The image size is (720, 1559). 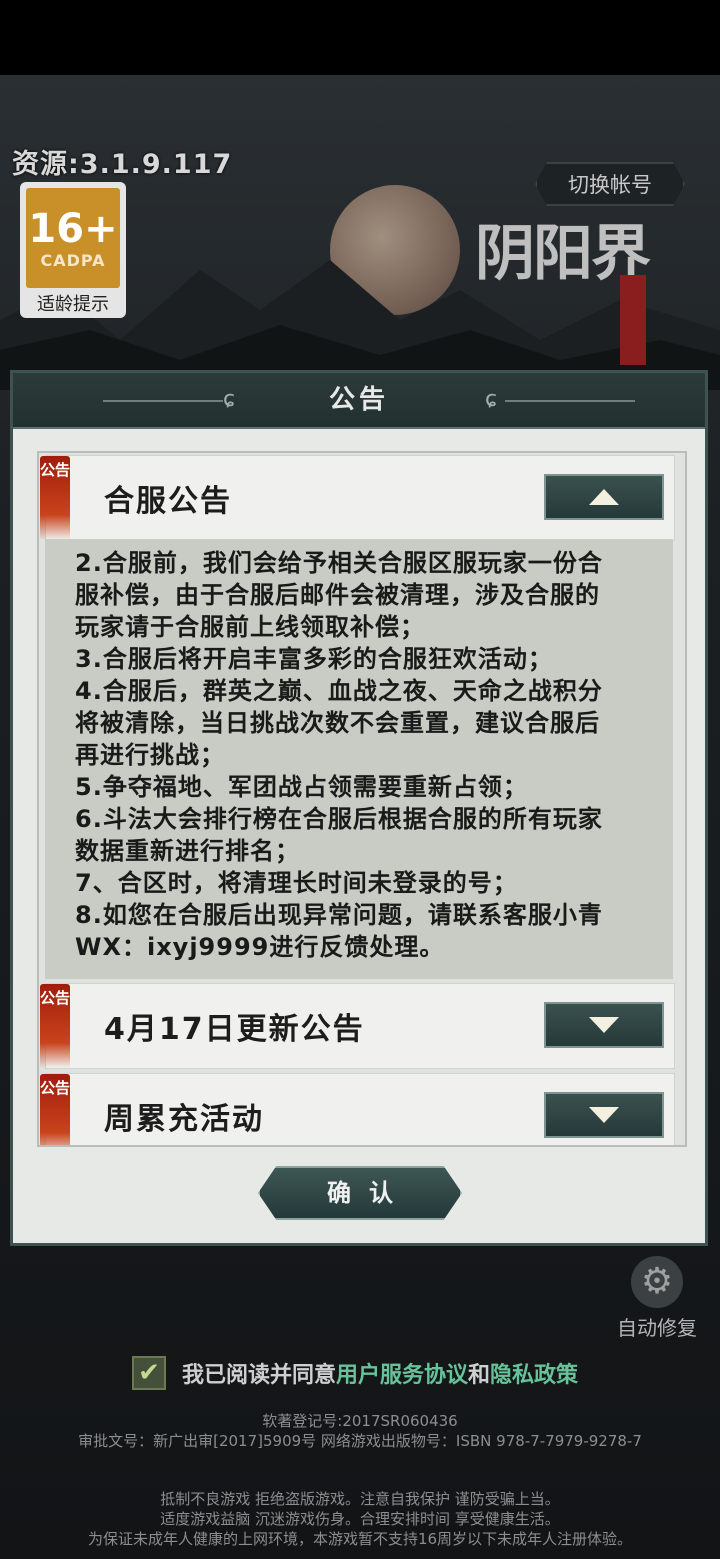 What do you see at coordinates (184, 1119) in the screenshot?
I see `announcement-title: 周累充活动` at bounding box center [184, 1119].